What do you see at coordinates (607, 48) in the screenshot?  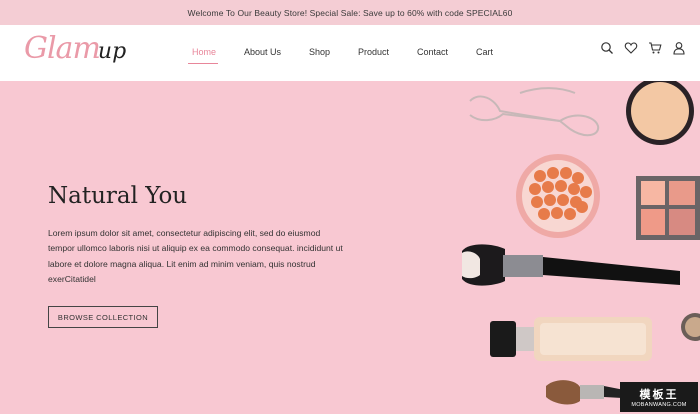 I see `search-icon` at bounding box center [607, 48].